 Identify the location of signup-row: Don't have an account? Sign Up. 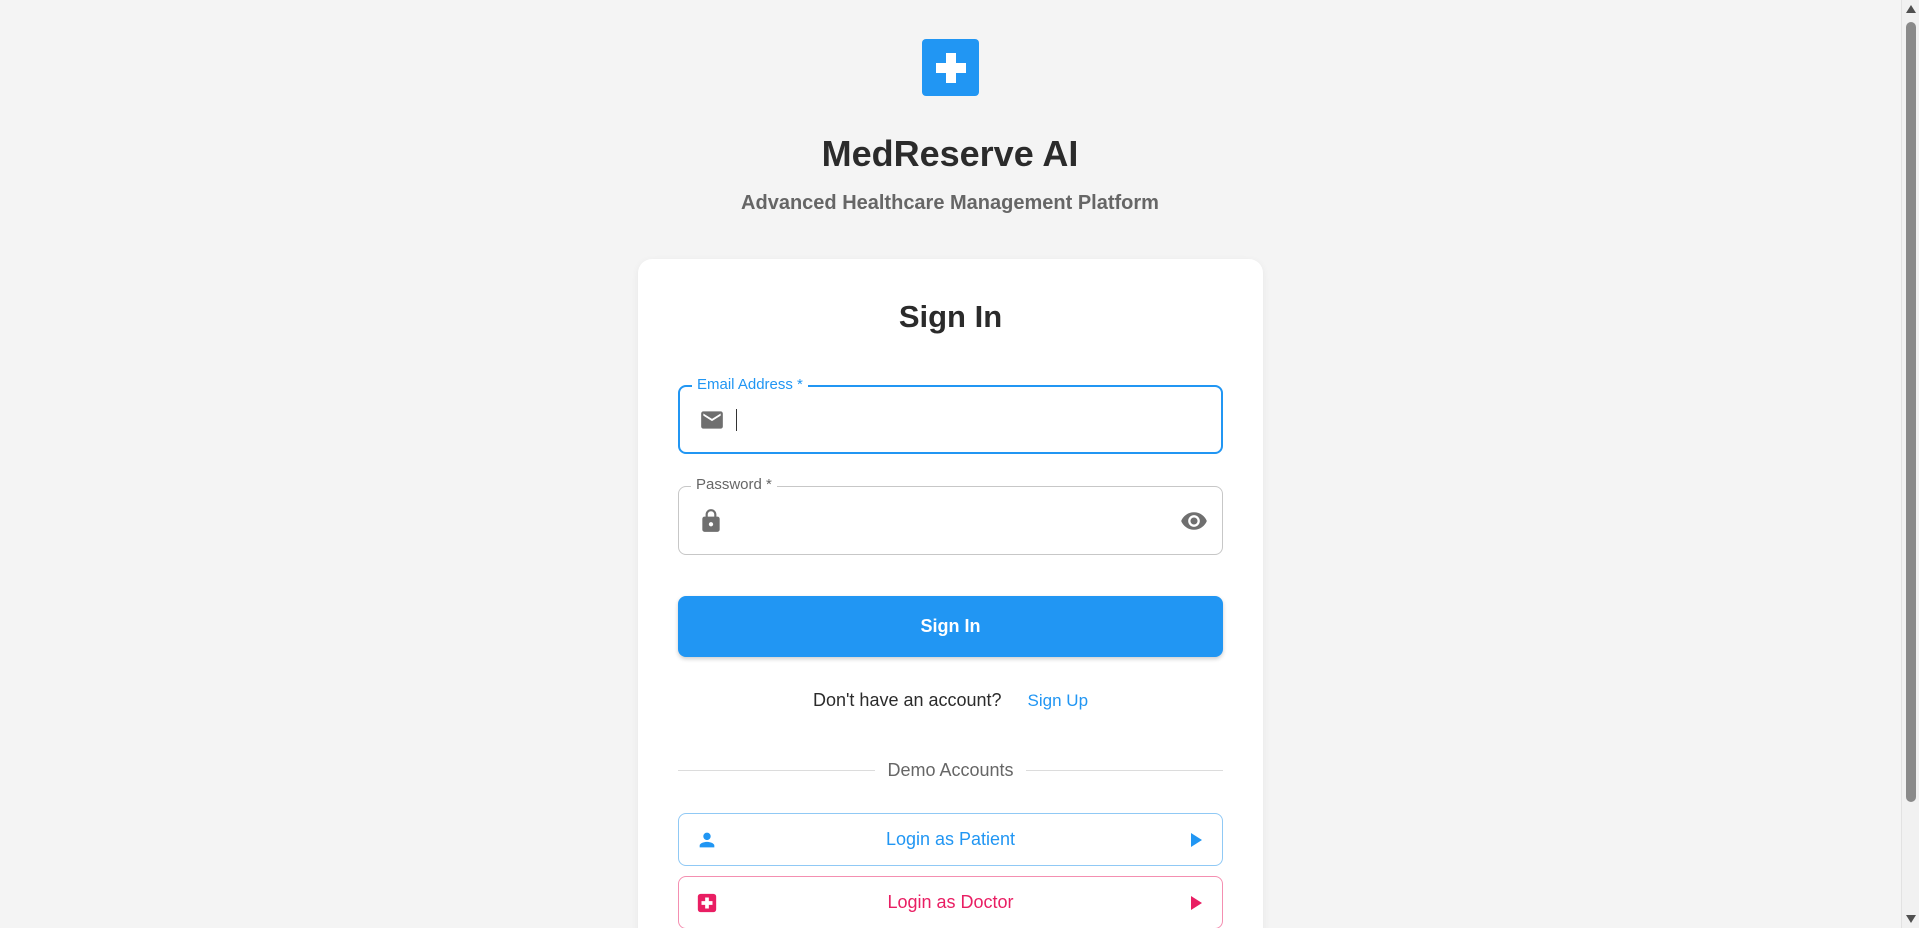
(950, 700).